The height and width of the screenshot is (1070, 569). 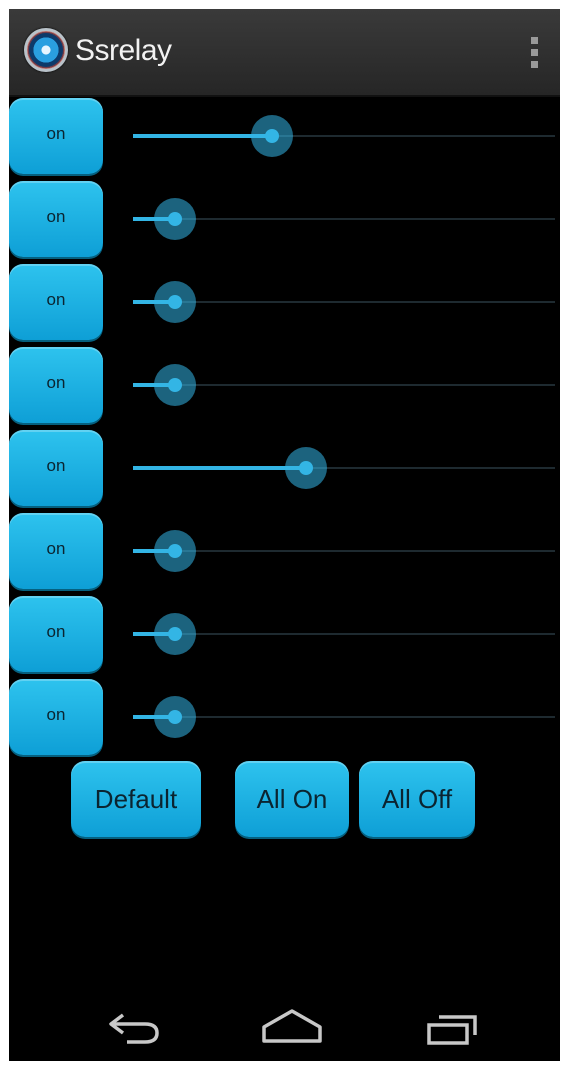 I want to click on navigation-bar, so click(x=284, y=1028).